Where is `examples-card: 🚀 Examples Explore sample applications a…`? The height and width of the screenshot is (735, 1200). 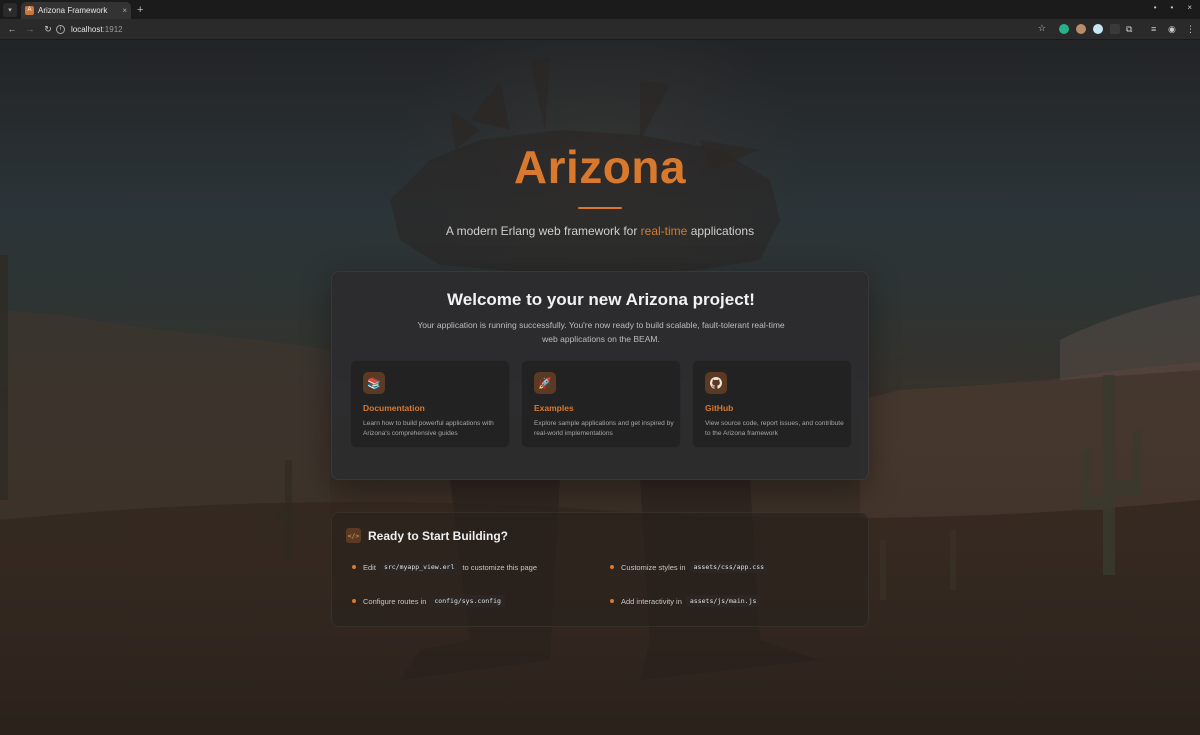 examples-card: 🚀 Examples Explore sample applications a… is located at coordinates (601, 404).